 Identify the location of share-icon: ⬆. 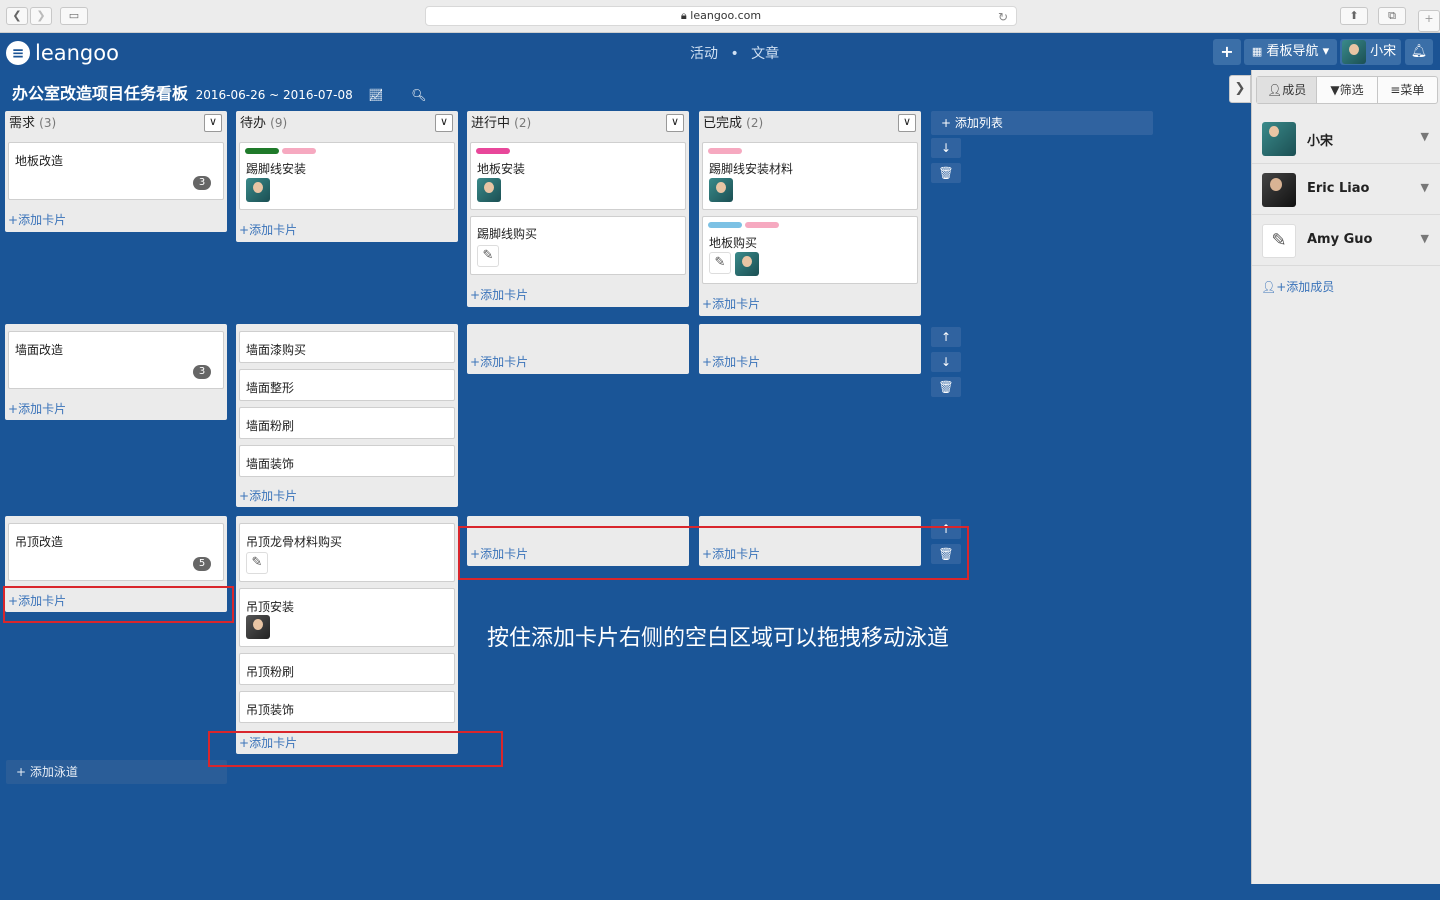
(1354, 16).